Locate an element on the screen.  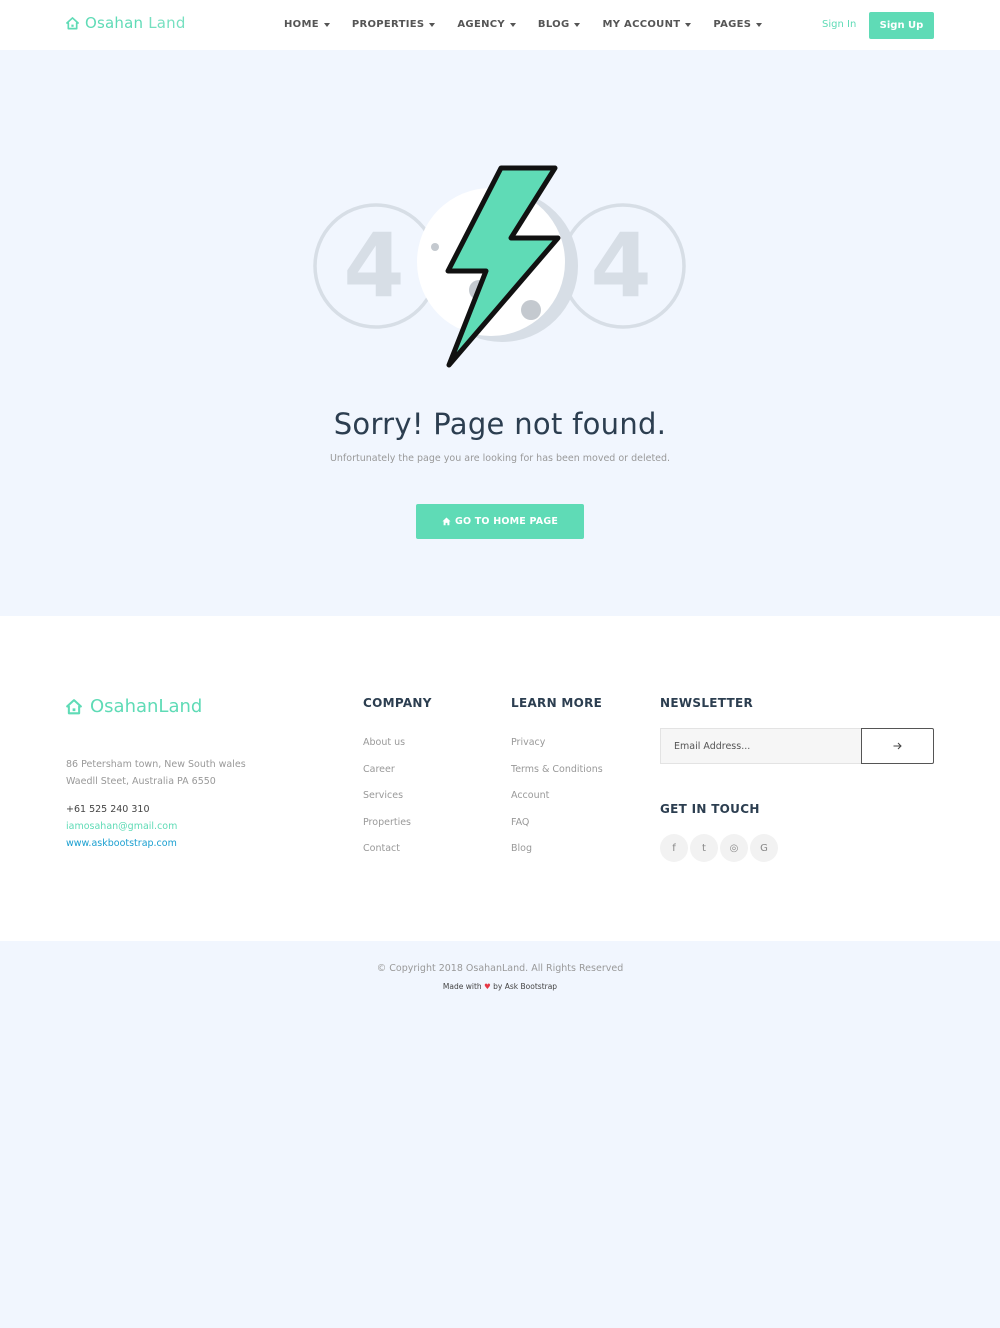
newsletter-heading: NEWSLETTER is located at coordinates (707, 703).